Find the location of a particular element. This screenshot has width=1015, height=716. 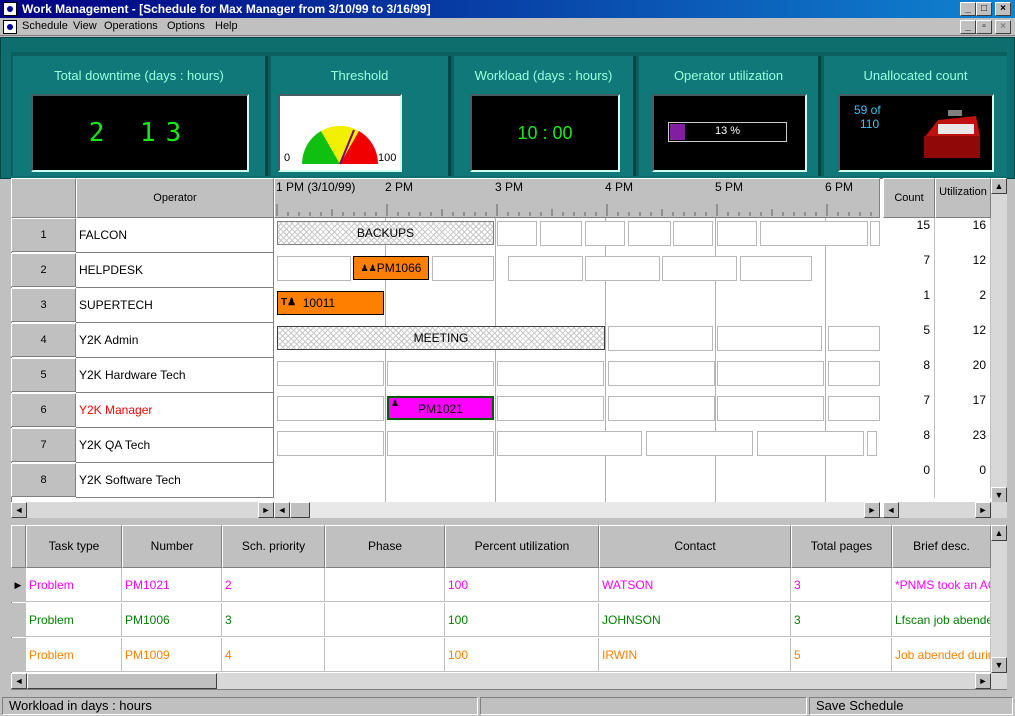

col-brief-desc: Brief desc. is located at coordinates (941, 546).